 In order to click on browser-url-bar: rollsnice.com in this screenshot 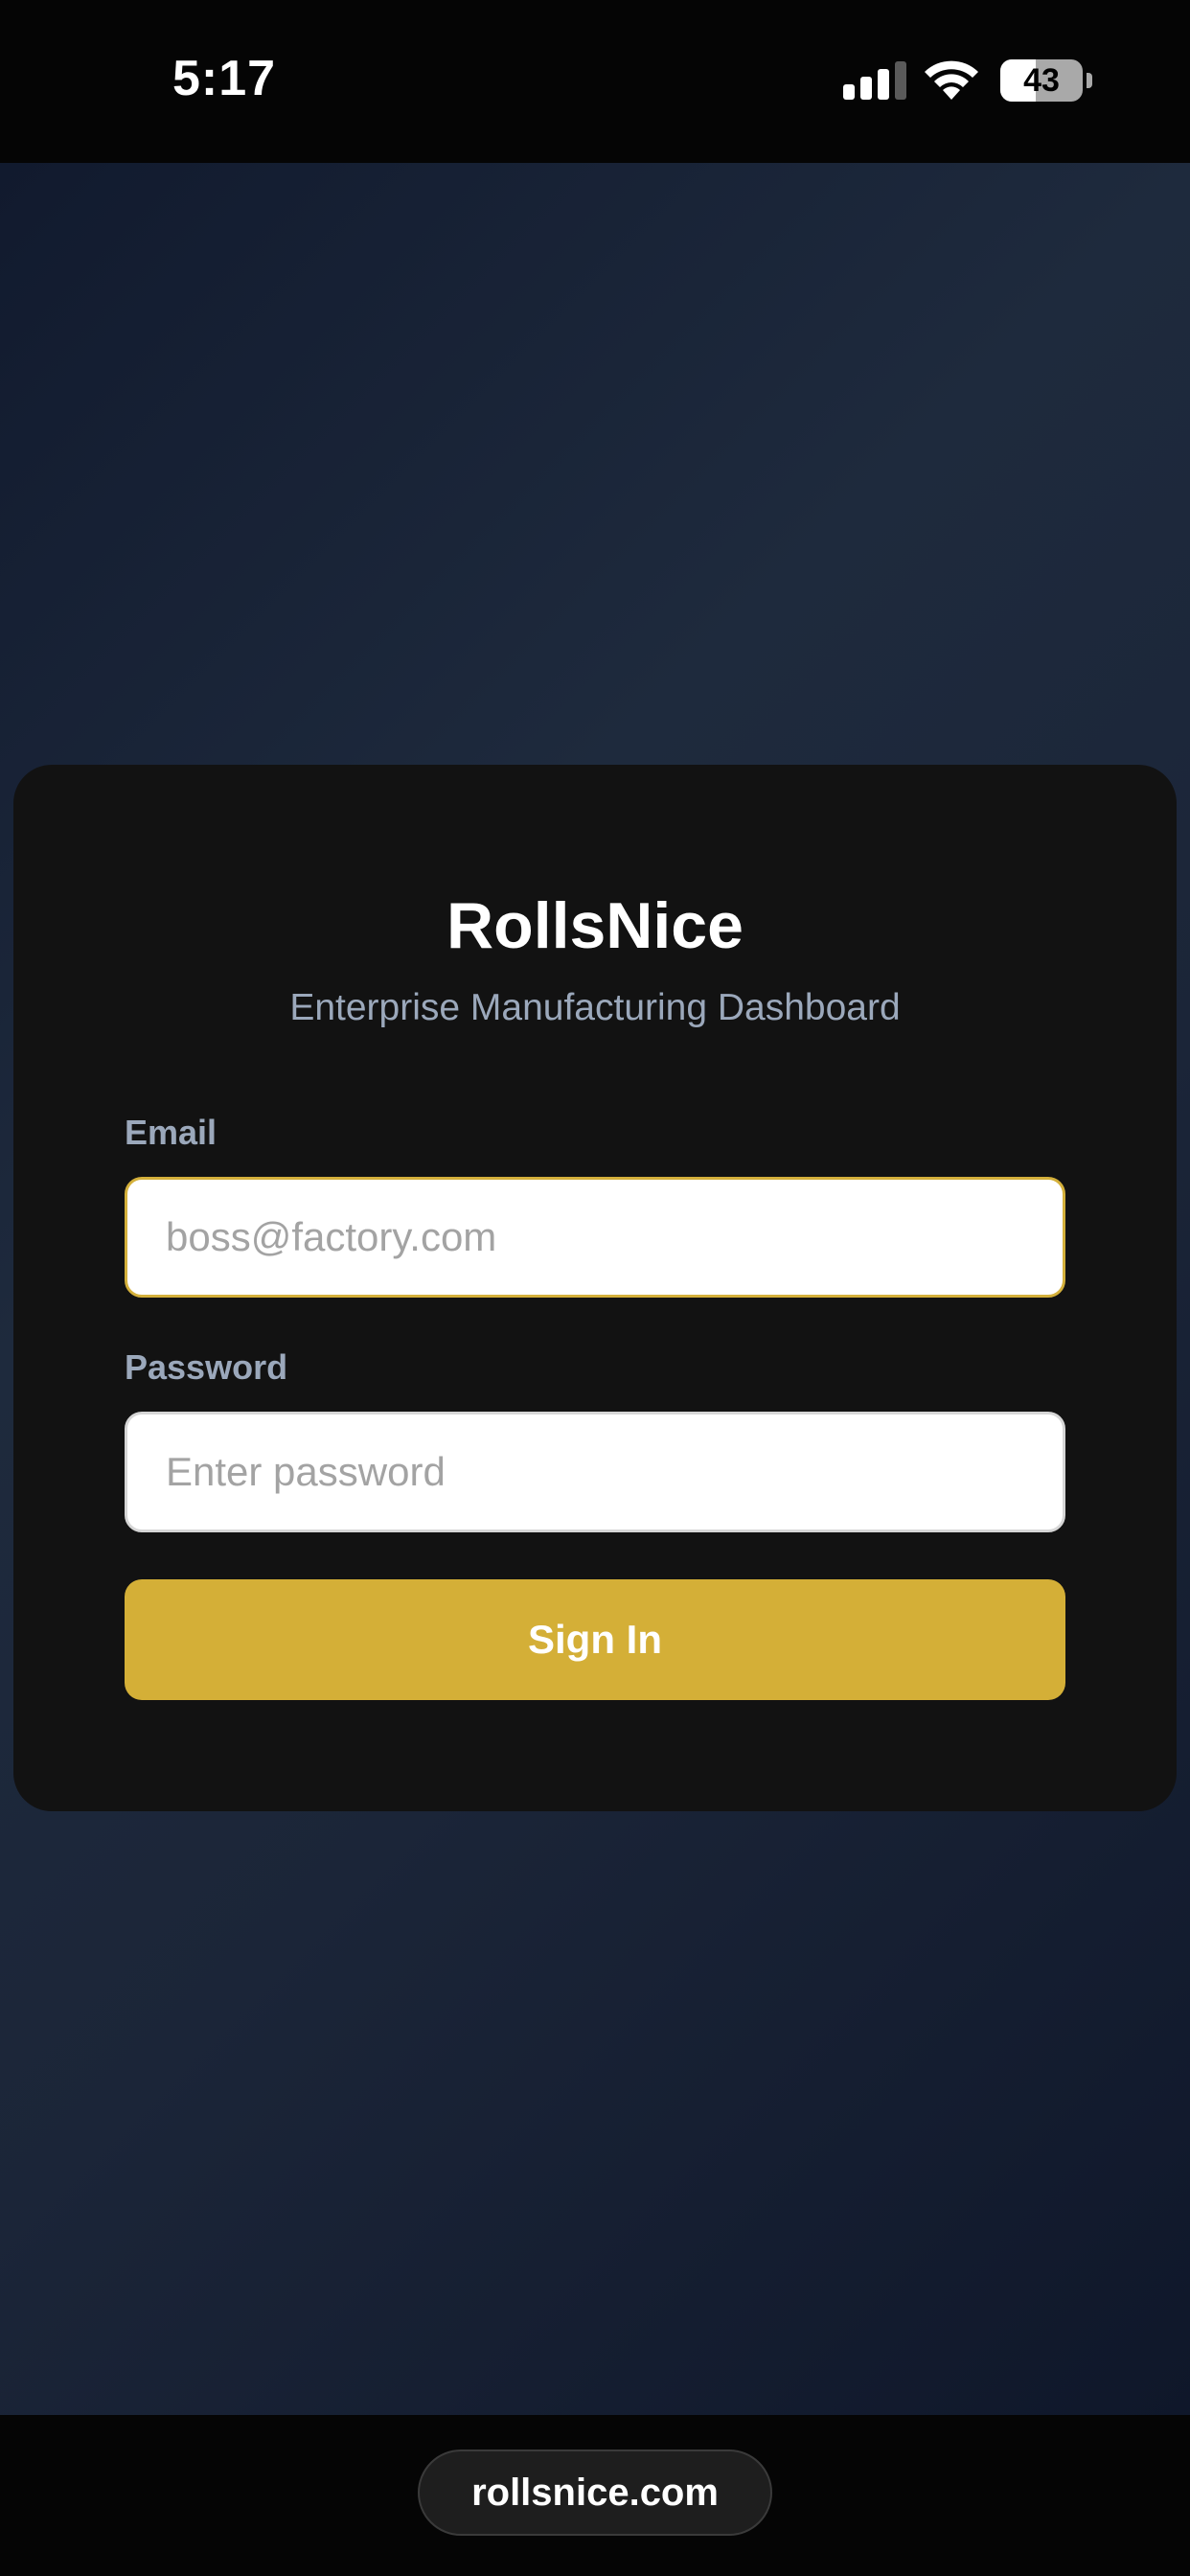, I will do `click(595, 2495)`.